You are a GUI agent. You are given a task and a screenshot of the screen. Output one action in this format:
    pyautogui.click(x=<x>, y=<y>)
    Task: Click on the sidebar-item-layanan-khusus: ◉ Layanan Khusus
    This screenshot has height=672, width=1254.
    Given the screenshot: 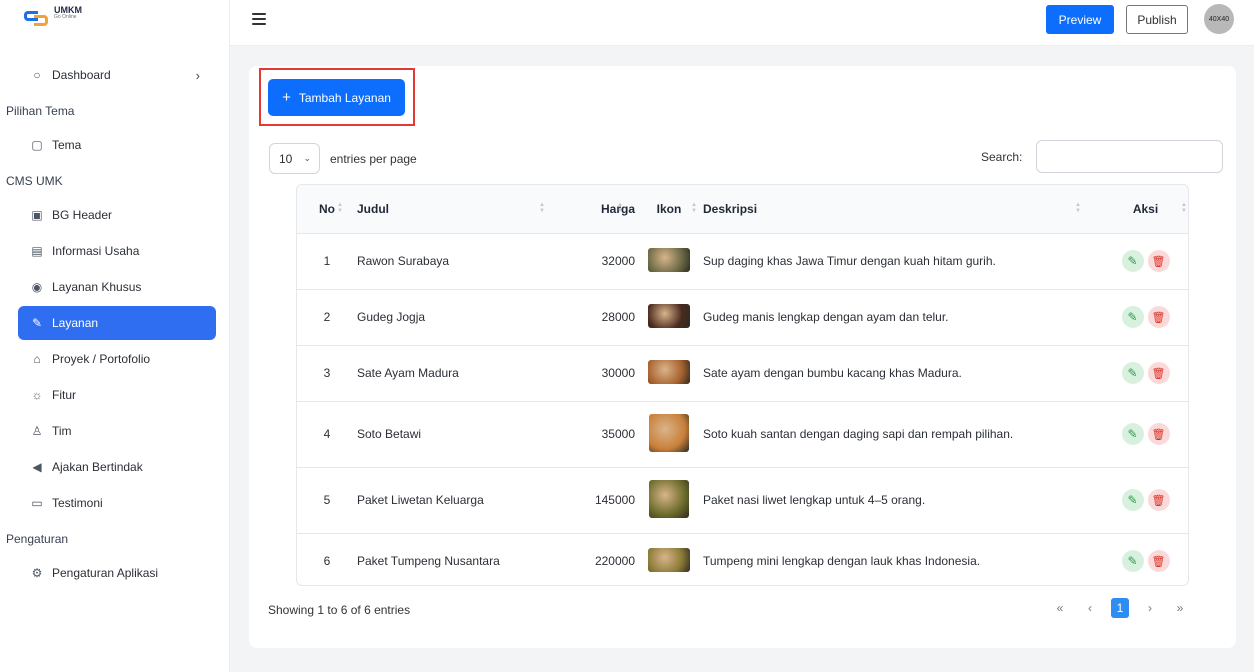 What is the action you would take?
    pyautogui.click(x=117, y=287)
    